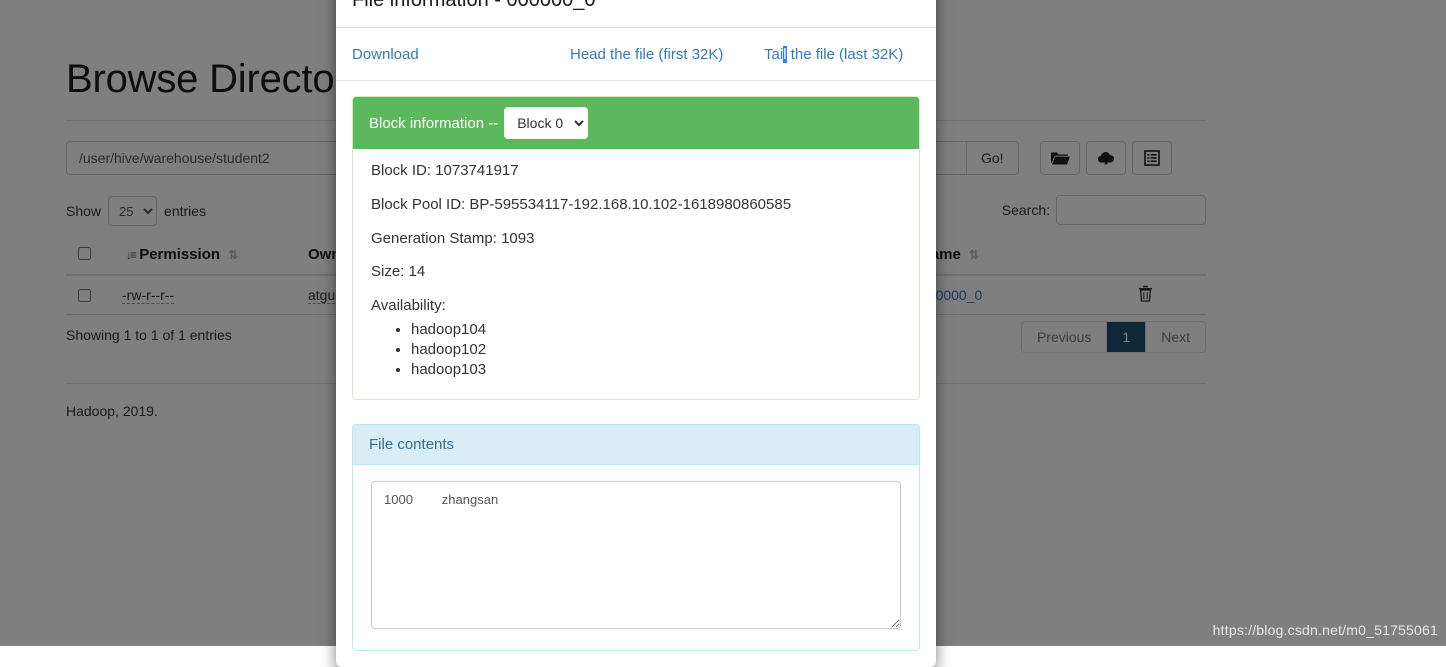 The height and width of the screenshot is (667, 1446). I want to click on file-contents-textarea: 1000 zhangsan, so click(636, 554).